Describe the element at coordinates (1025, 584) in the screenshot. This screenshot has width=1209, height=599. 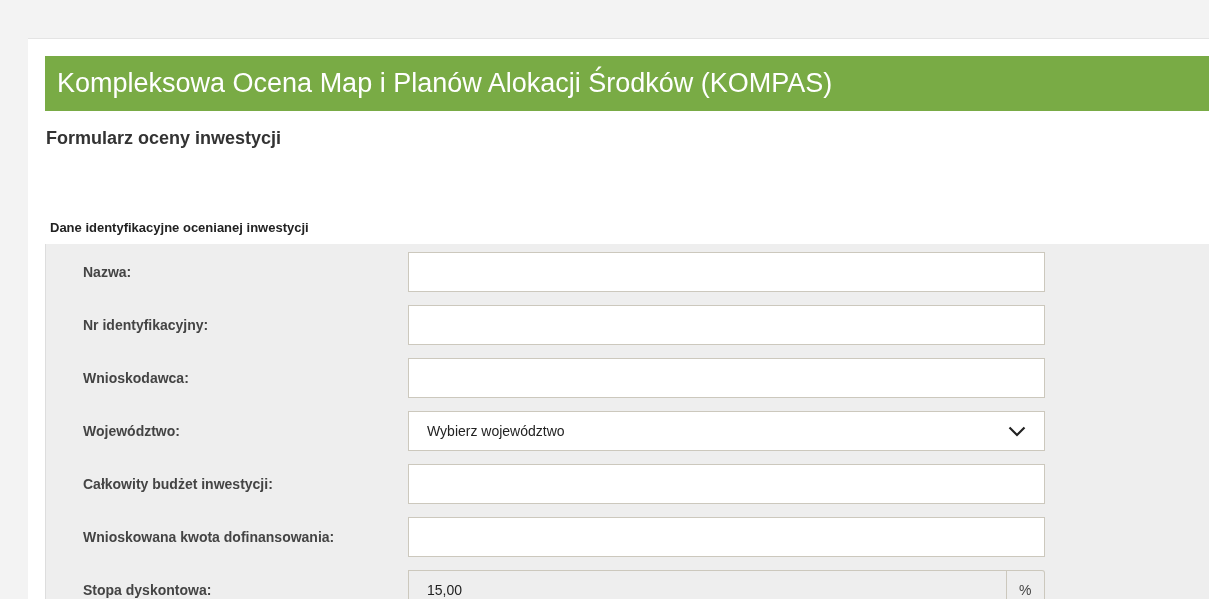
I see `unit-addon: %` at that location.